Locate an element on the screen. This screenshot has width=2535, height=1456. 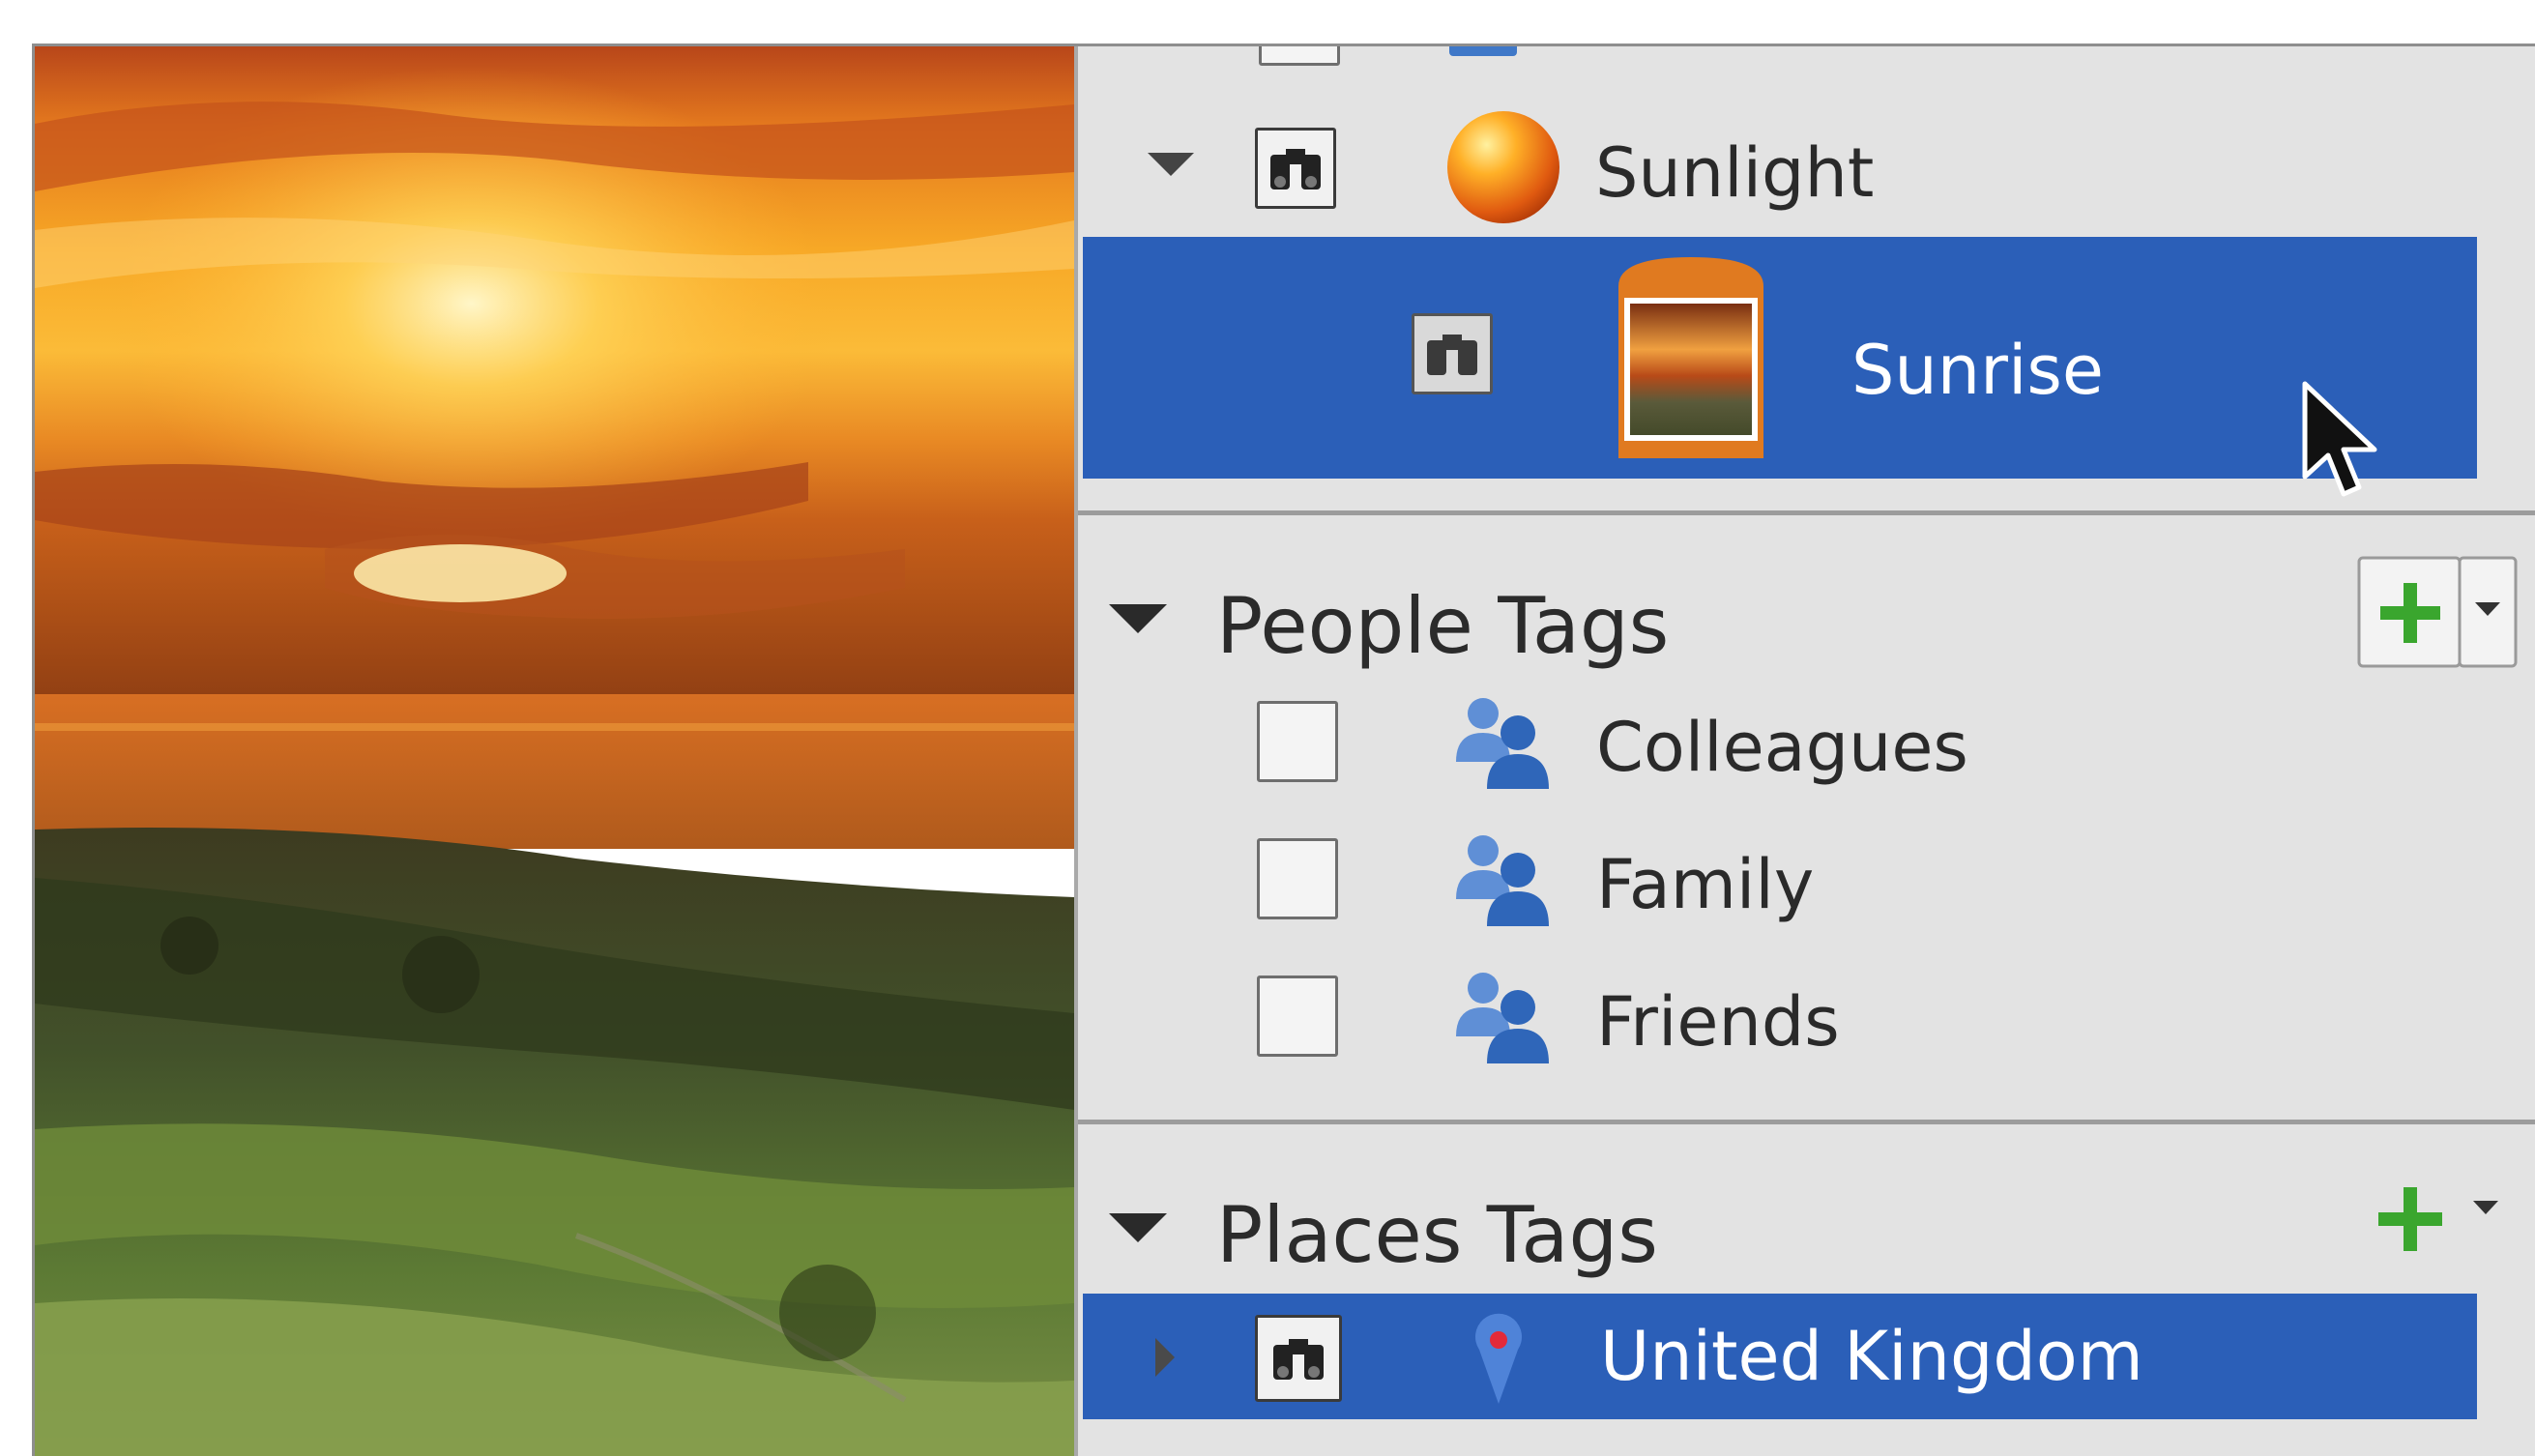
expand-triangle-icon is located at coordinates (1171, 167).